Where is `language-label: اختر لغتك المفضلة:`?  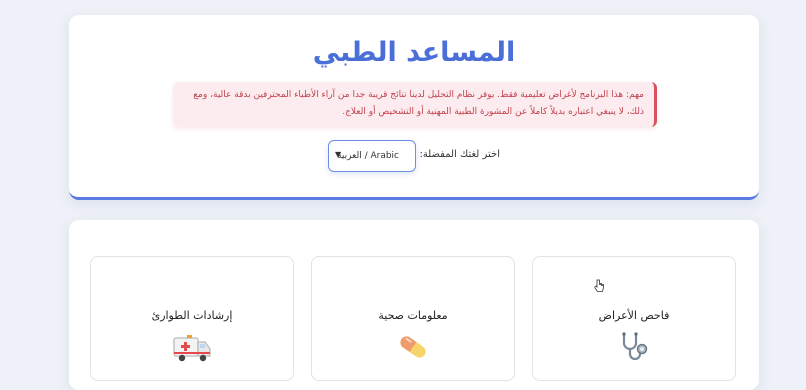 language-label: اختر لغتك المفضلة: is located at coordinates (459, 154).